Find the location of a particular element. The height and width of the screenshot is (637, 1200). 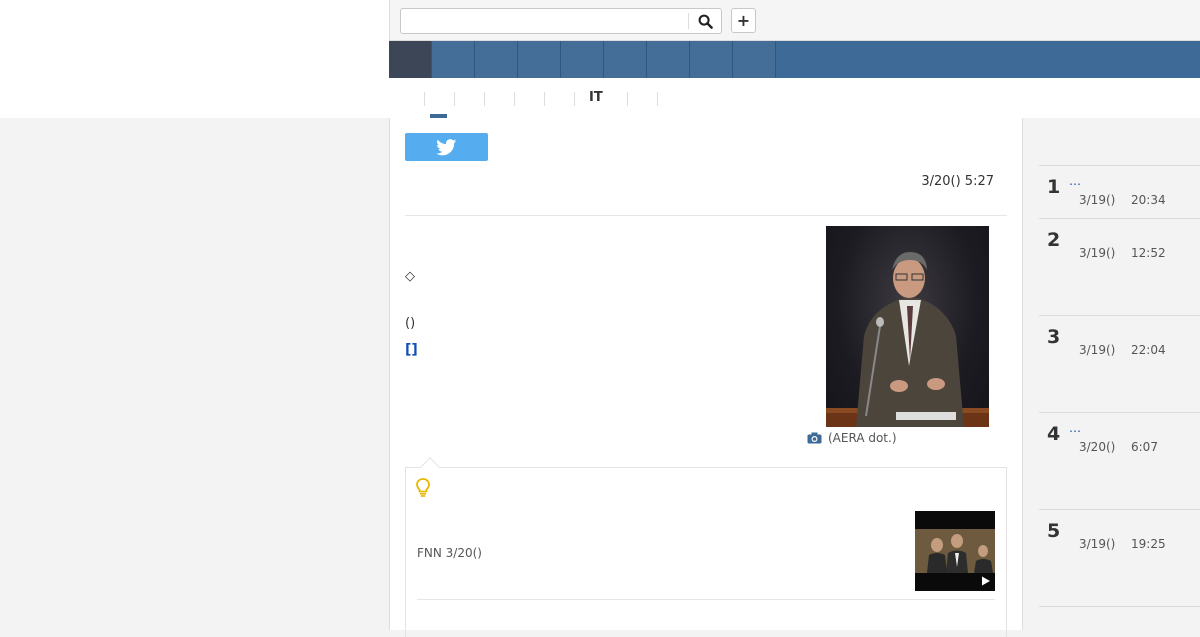

related-video-box: FNN 3/20() is located at coordinates (706, 552).